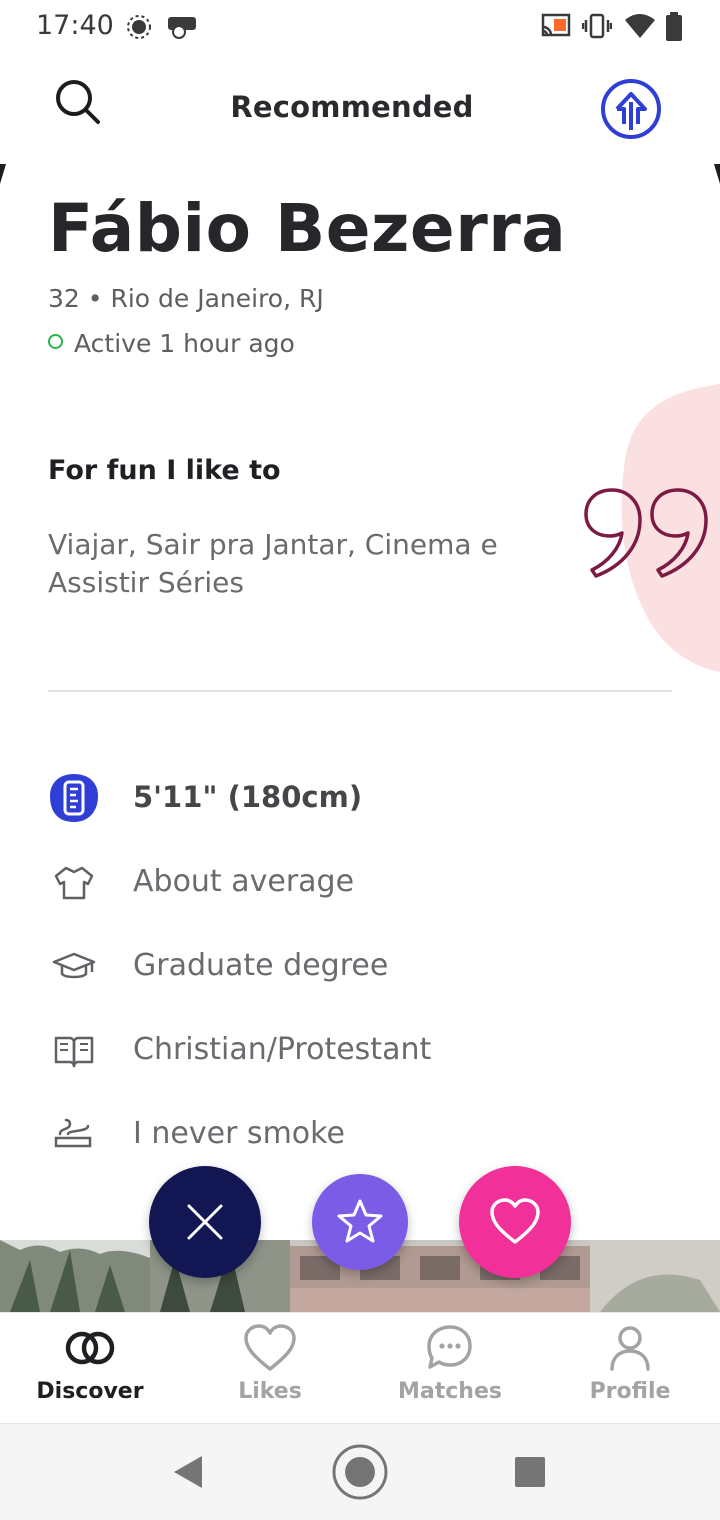  I want to click on quote-icon, so click(646, 533).